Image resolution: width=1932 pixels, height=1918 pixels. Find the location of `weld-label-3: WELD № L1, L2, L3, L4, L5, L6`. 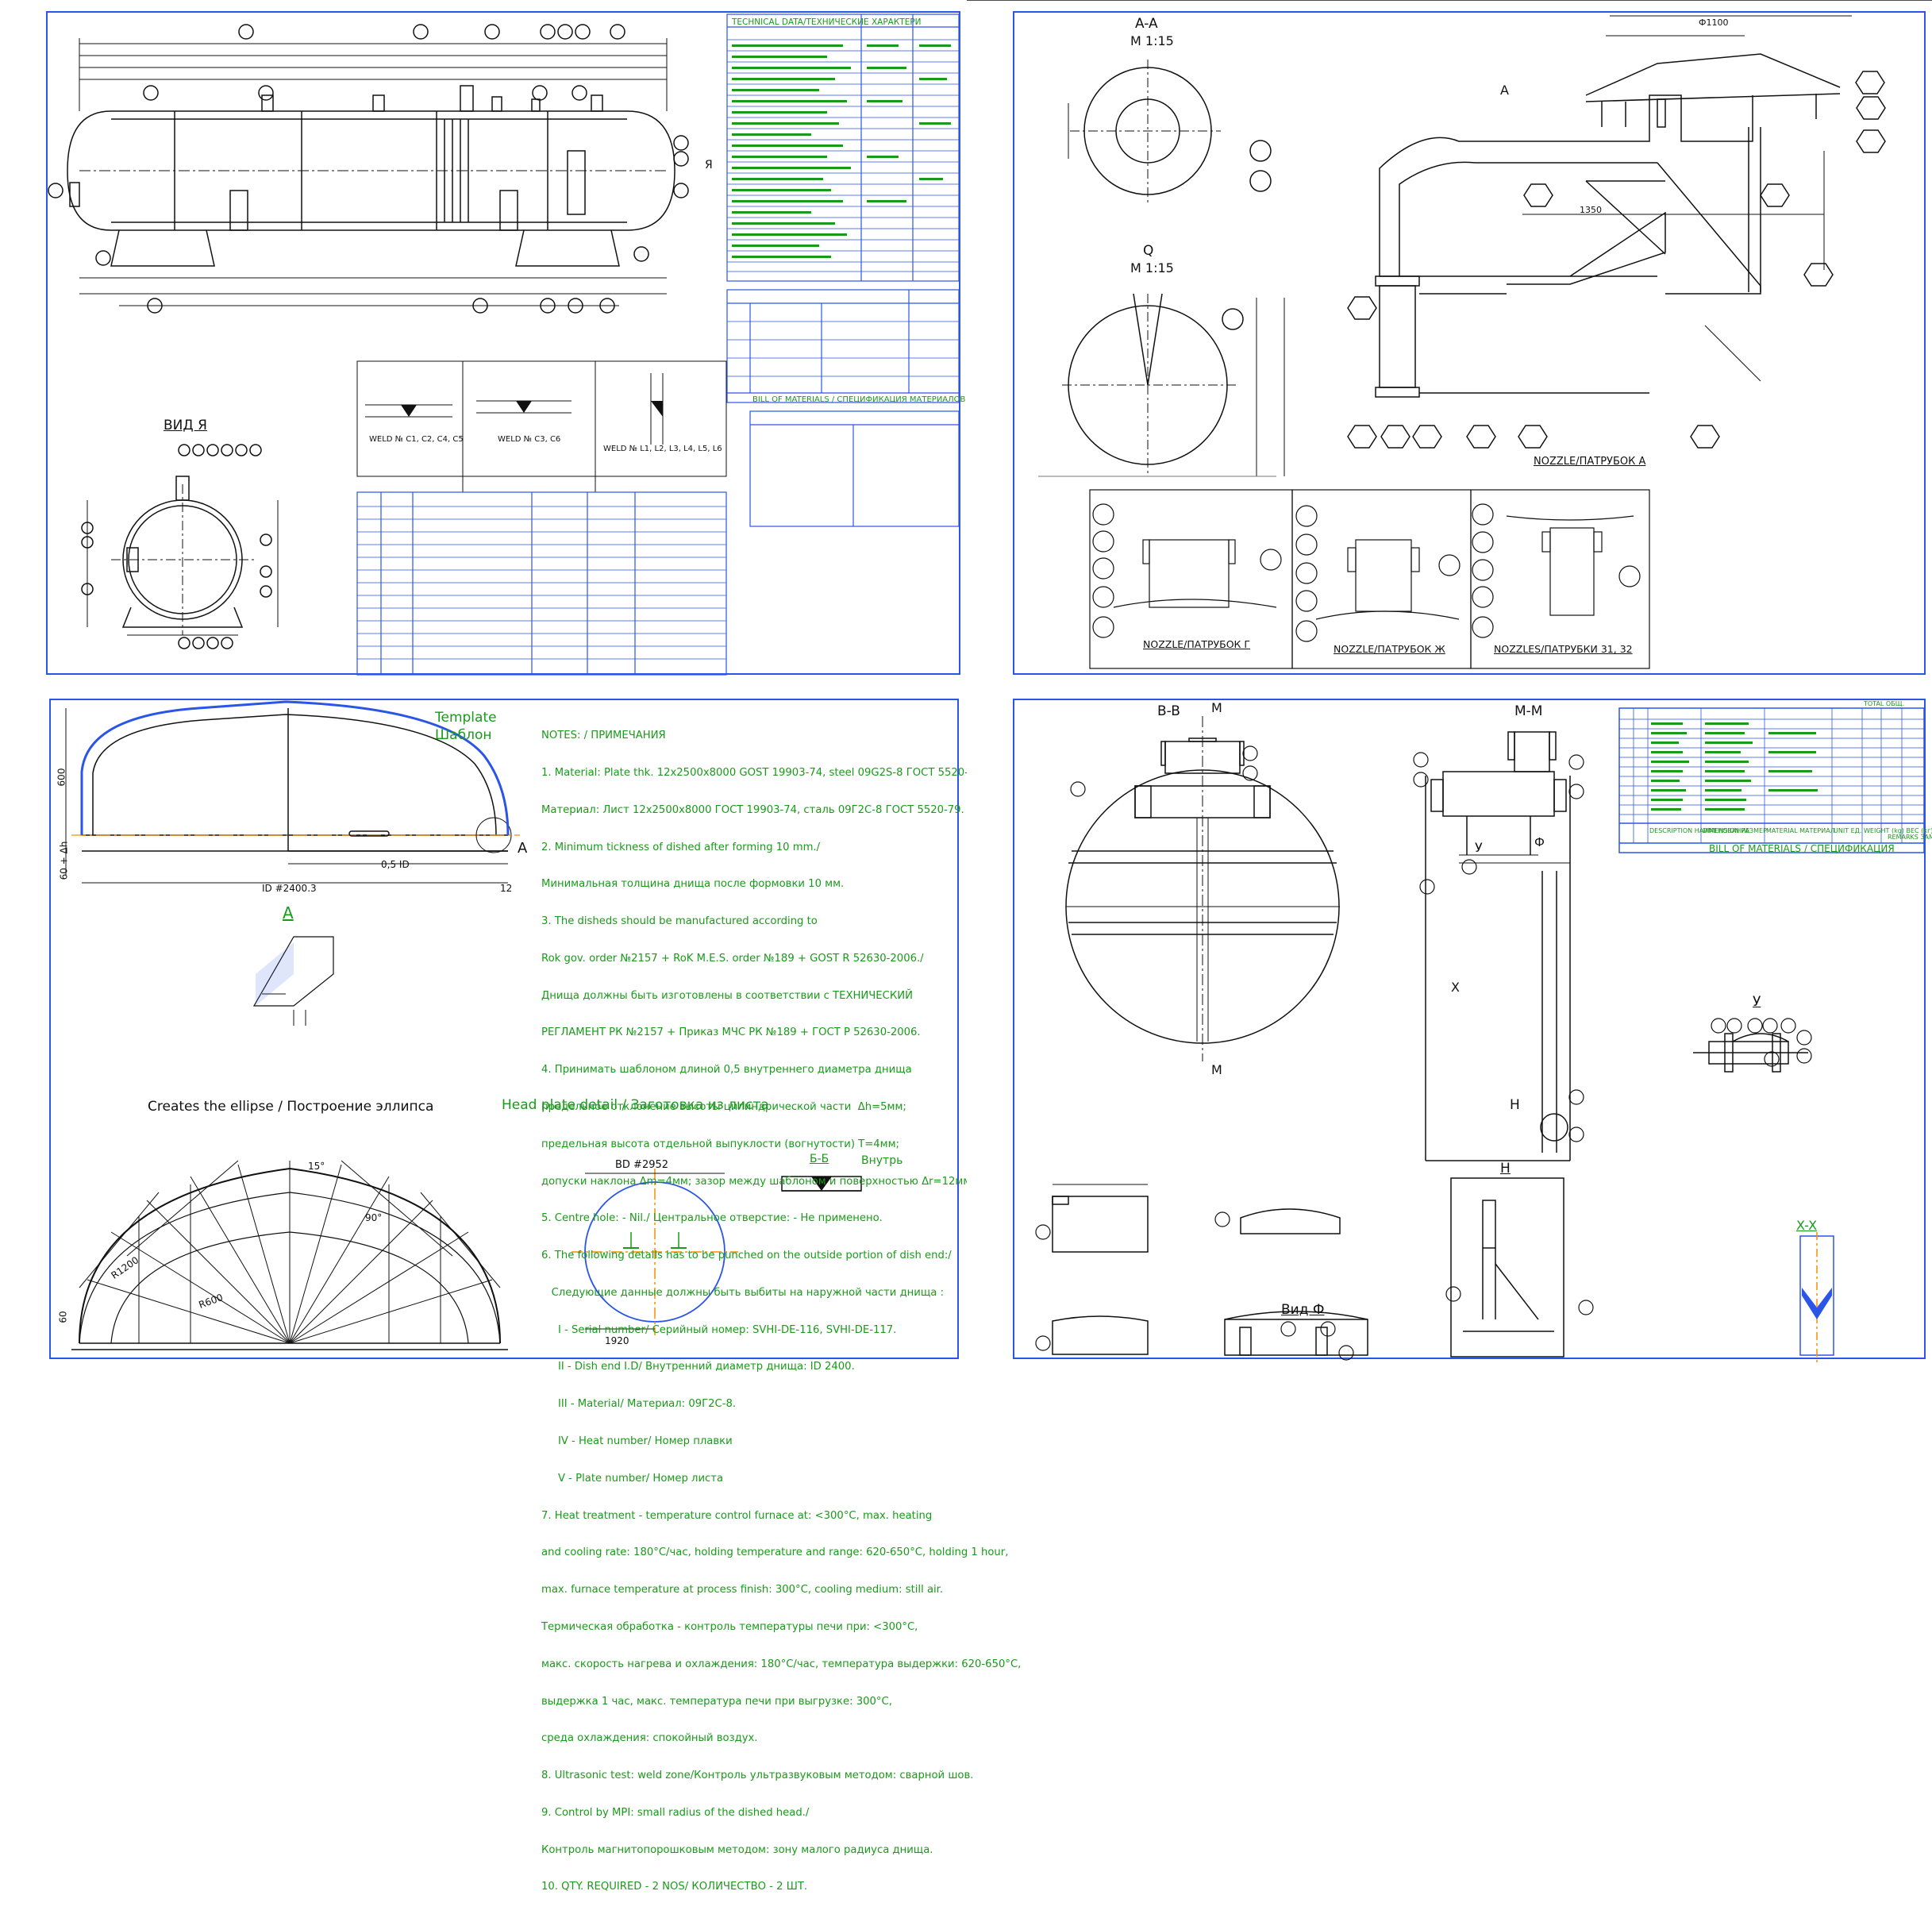

weld-label-3: WELD № L1, L2, L3, L4, L5, L6 is located at coordinates (662, 449).